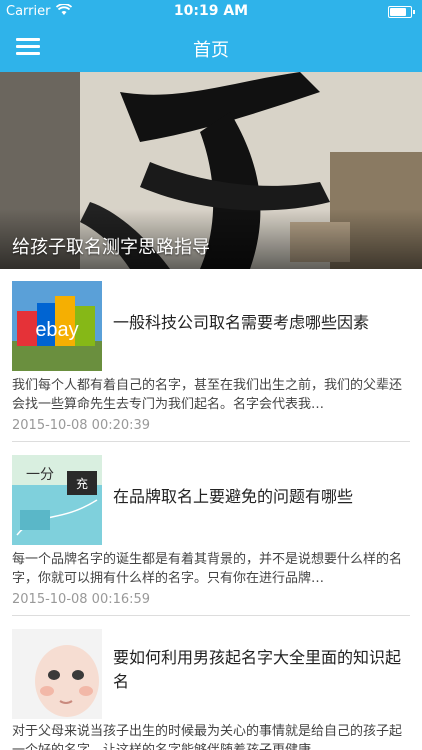  I want to click on article-thumbnail: 充 一分, so click(57, 500).